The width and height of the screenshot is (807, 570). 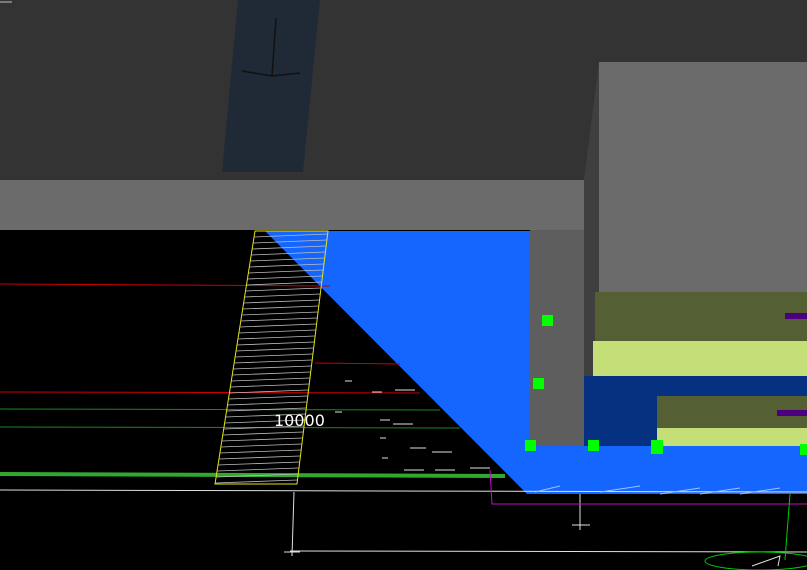 What do you see at coordinates (557, 338) in the screenshot?
I see `side-wall-face` at bounding box center [557, 338].